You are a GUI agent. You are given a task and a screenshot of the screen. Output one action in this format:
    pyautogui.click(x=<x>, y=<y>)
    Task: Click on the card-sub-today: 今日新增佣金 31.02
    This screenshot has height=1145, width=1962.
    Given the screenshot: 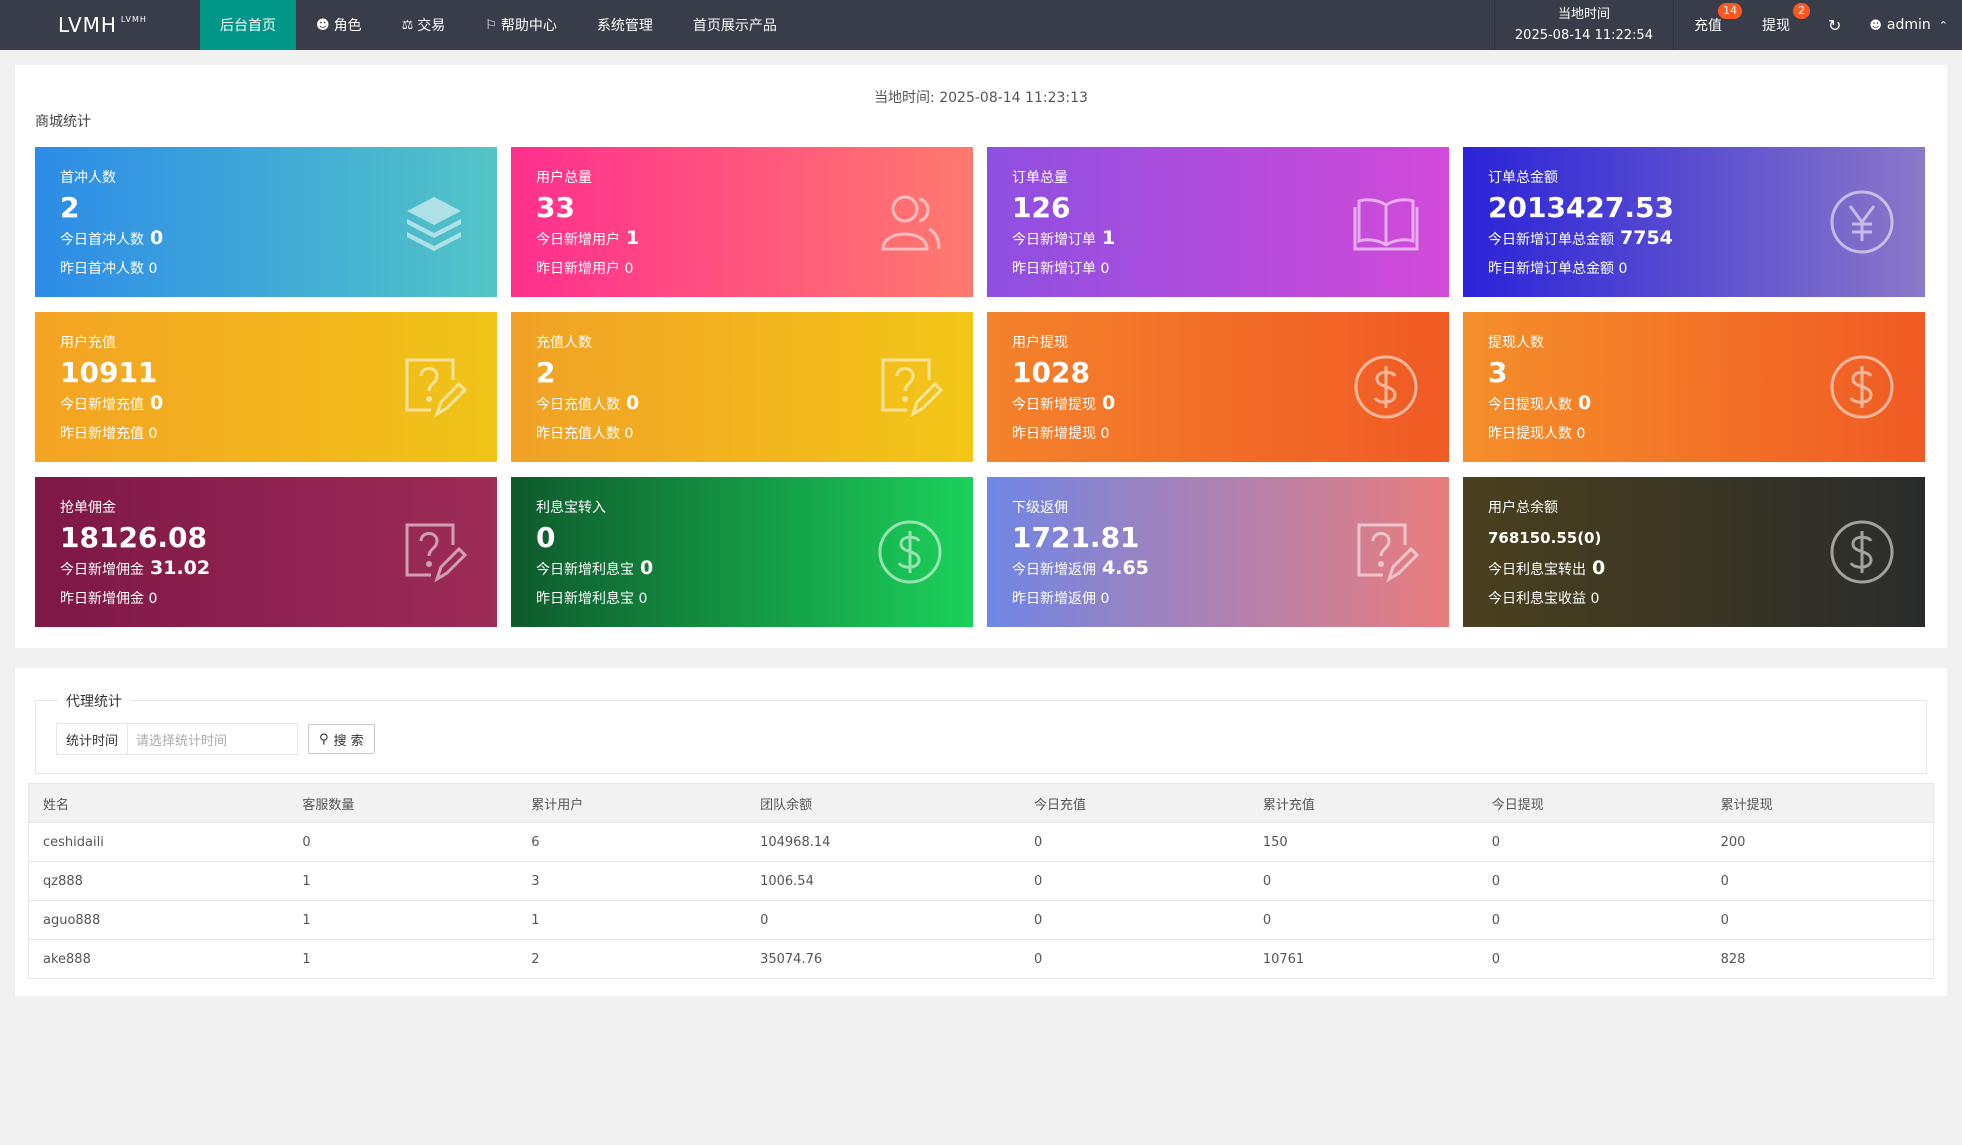 What is the action you would take?
    pyautogui.click(x=135, y=568)
    